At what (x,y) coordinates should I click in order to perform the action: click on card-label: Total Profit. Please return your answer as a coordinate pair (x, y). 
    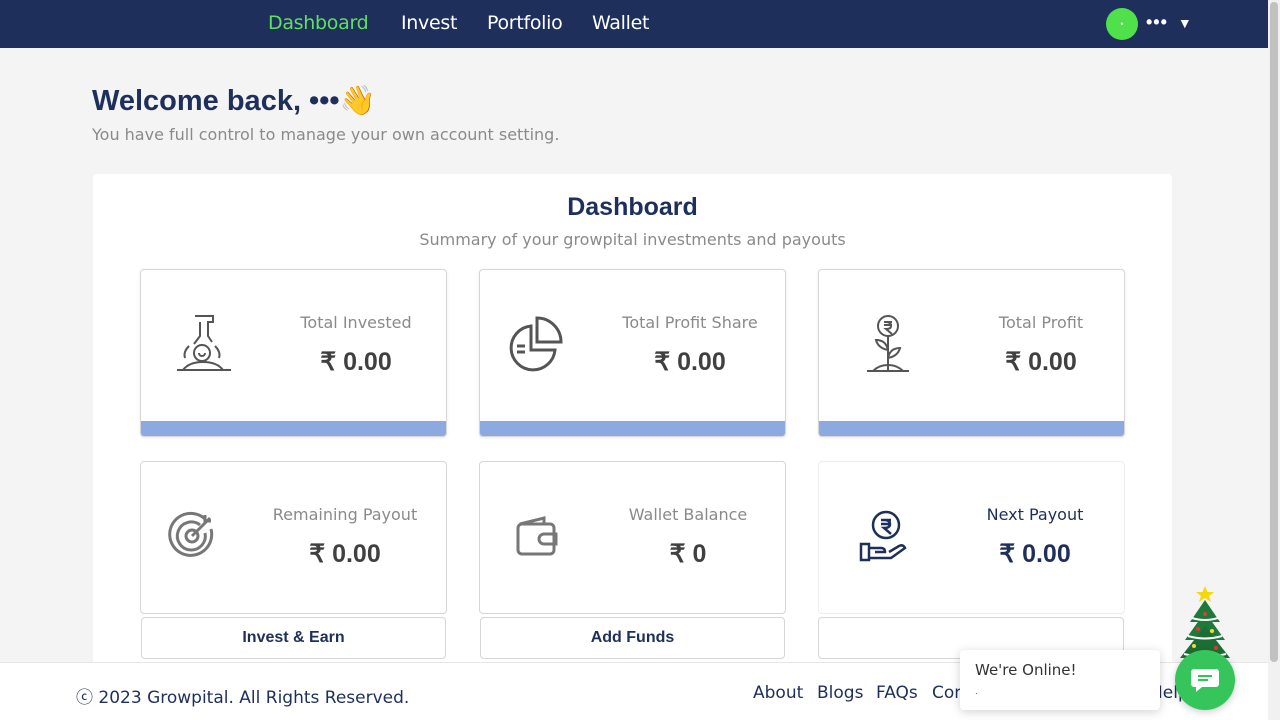
    Looking at the image, I should click on (1041, 322).